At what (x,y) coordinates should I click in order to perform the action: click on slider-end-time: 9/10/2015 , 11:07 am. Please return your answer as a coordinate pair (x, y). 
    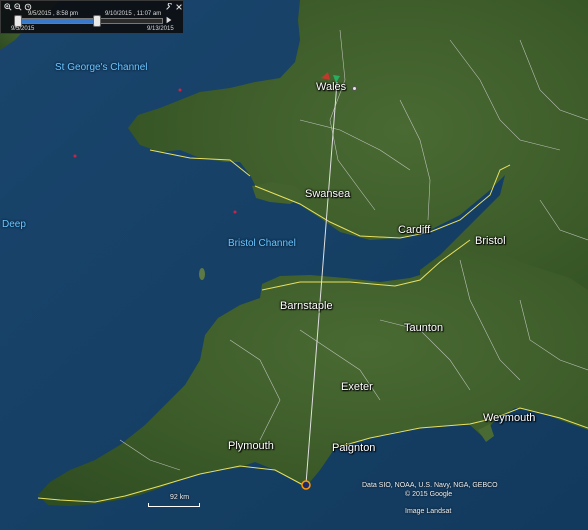
    Looking at the image, I should click on (133, 14).